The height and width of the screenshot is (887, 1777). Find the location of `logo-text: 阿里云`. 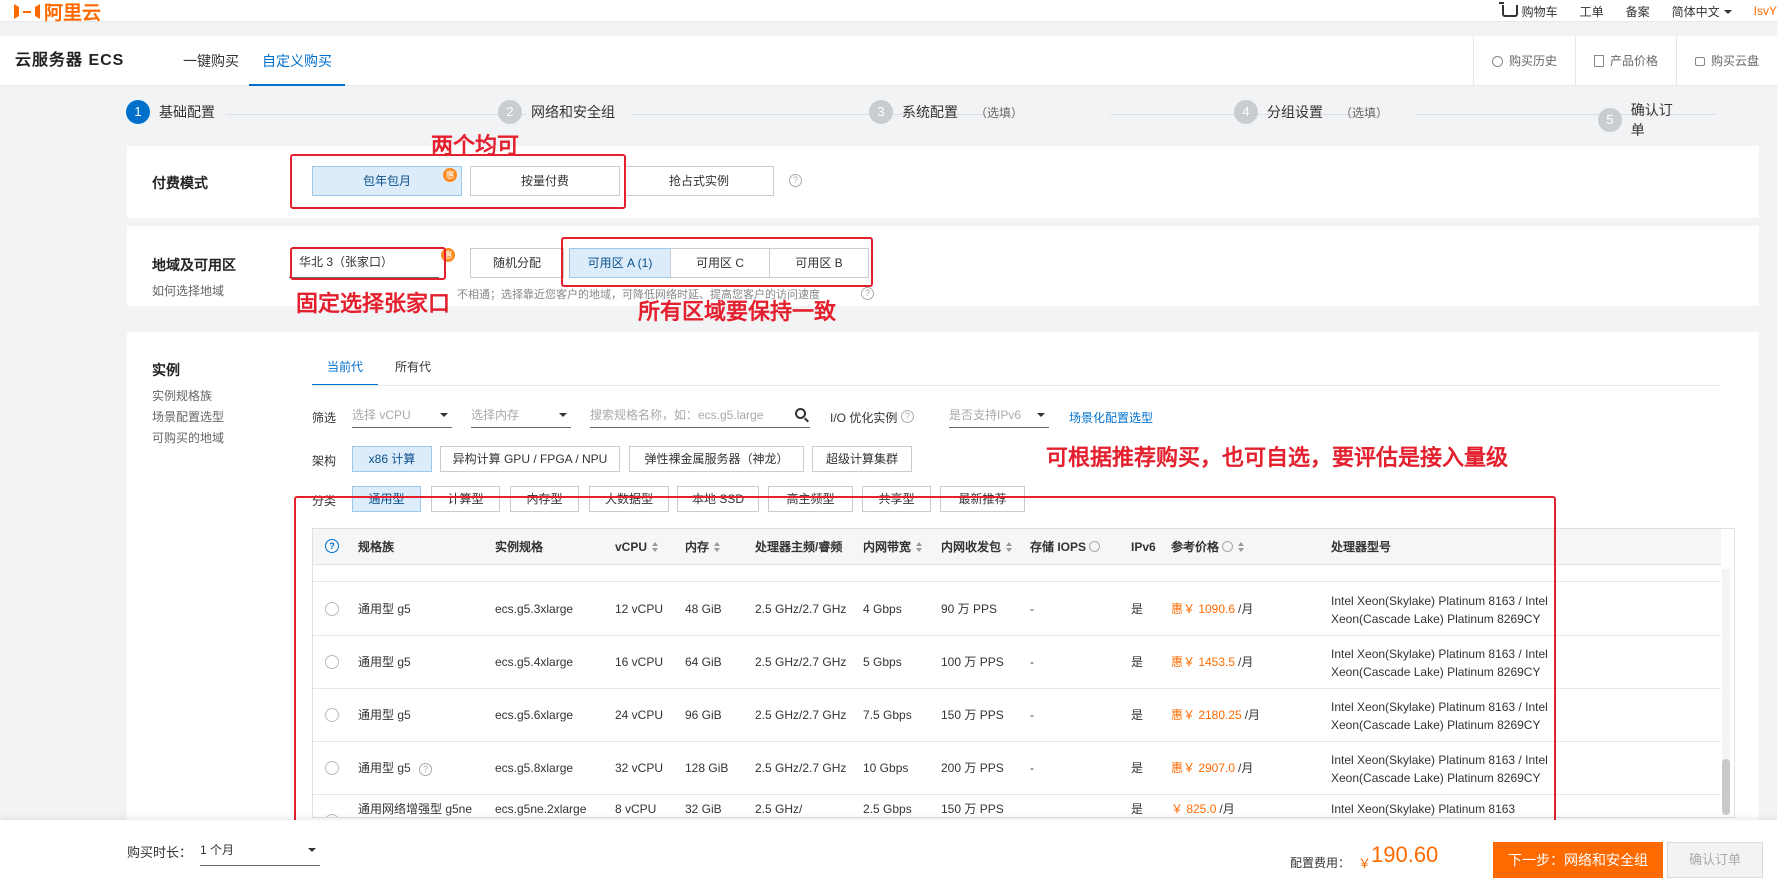

logo-text: 阿里云 is located at coordinates (73, 13).